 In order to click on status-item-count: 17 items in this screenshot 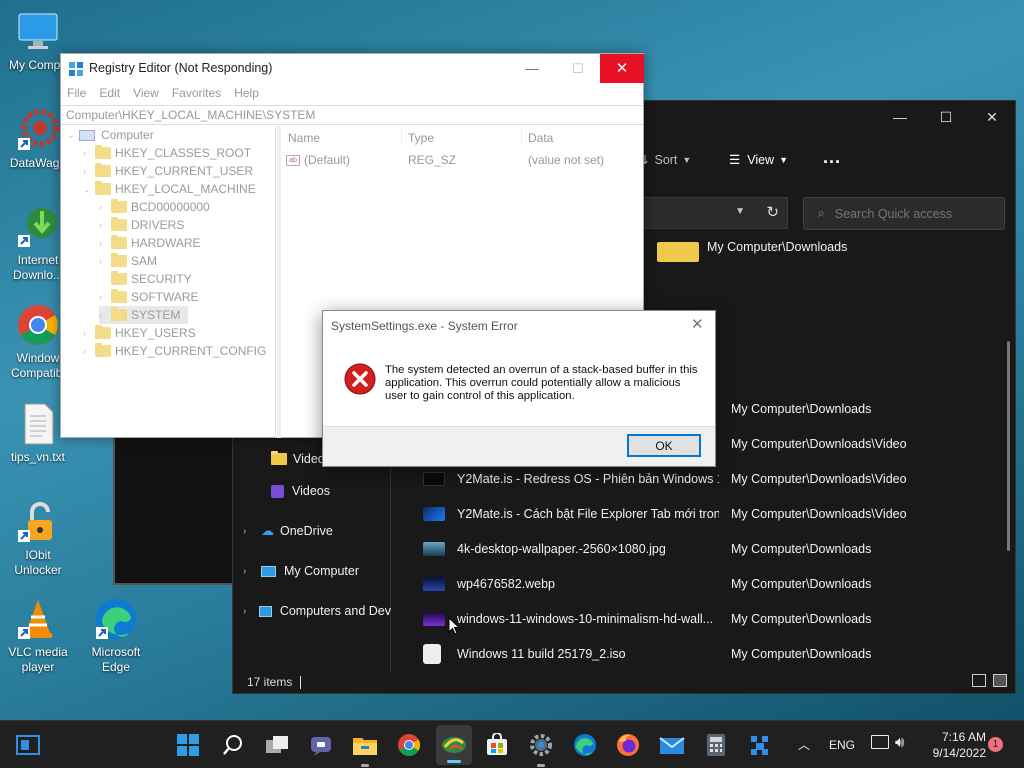, I will do `click(270, 682)`.